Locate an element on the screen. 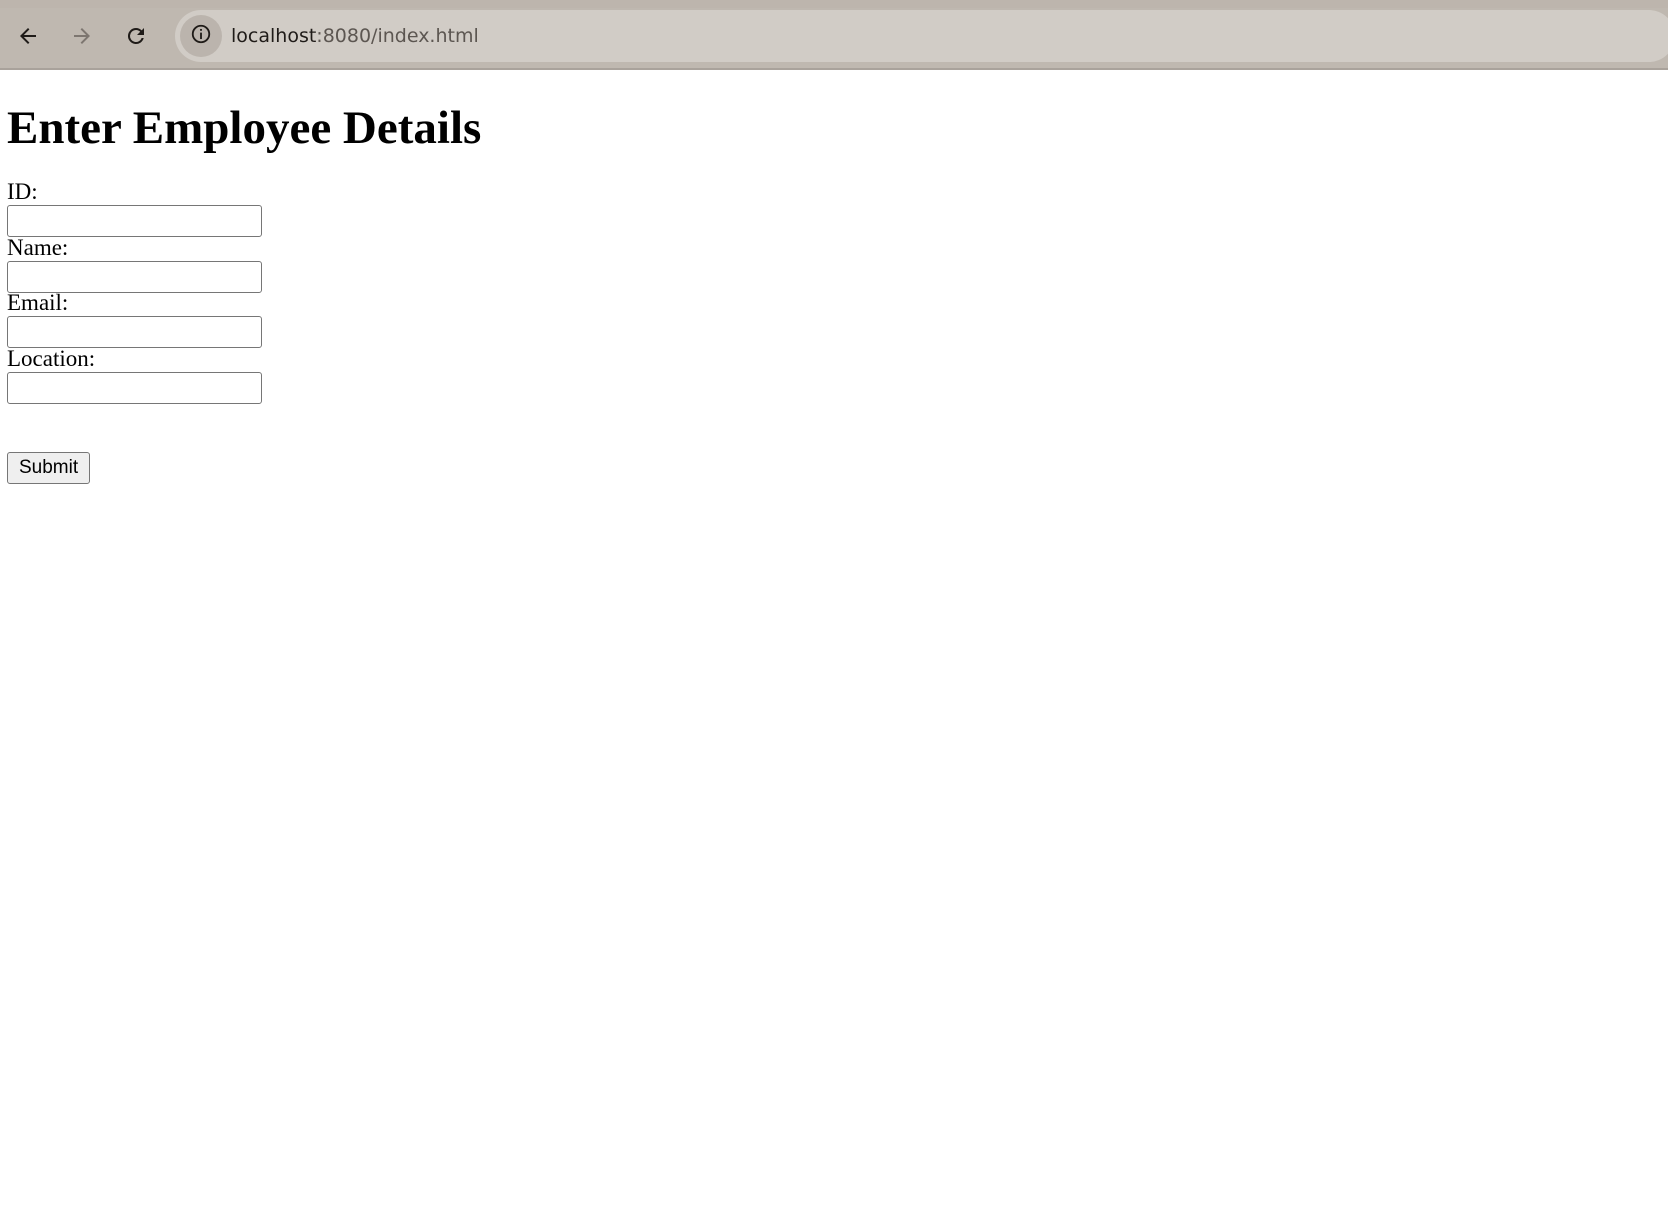 The height and width of the screenshot is (1209, 1668). browser-chrome: localhost:8080/index.html is located at coordinates (834, 35).